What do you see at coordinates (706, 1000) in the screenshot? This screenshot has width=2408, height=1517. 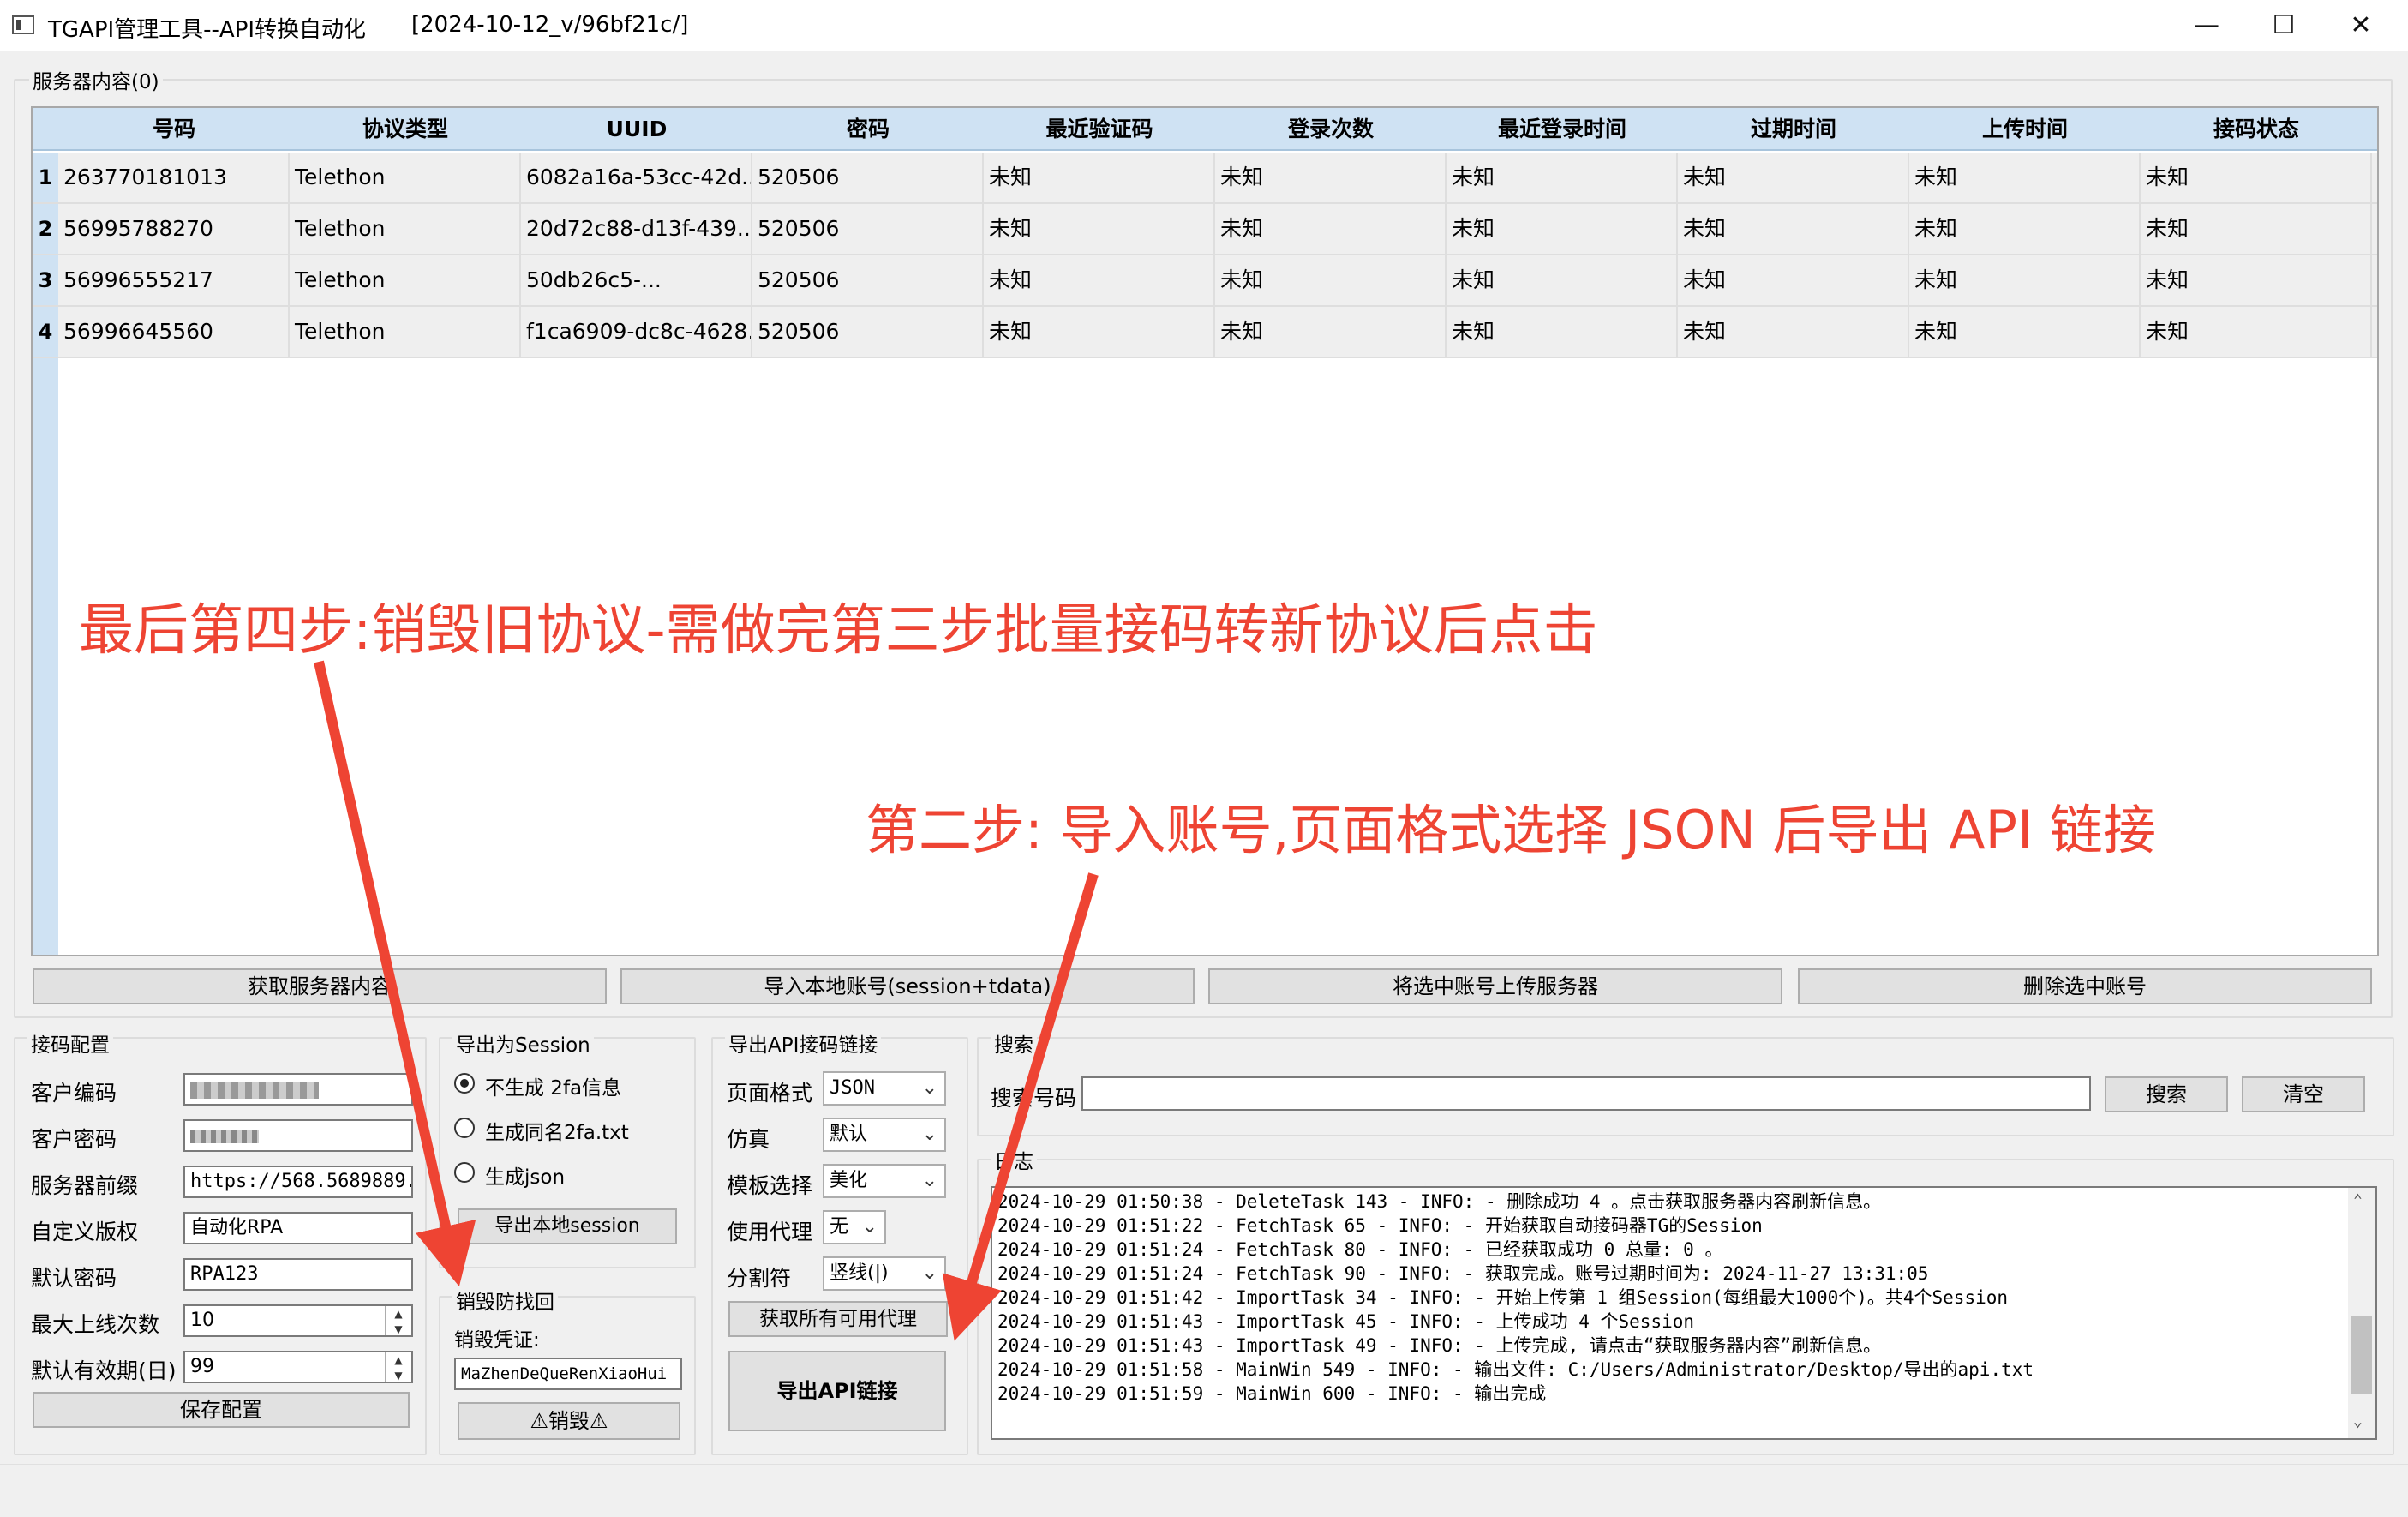 I see `annotation-arrows` at bounding box center [706, 1000].